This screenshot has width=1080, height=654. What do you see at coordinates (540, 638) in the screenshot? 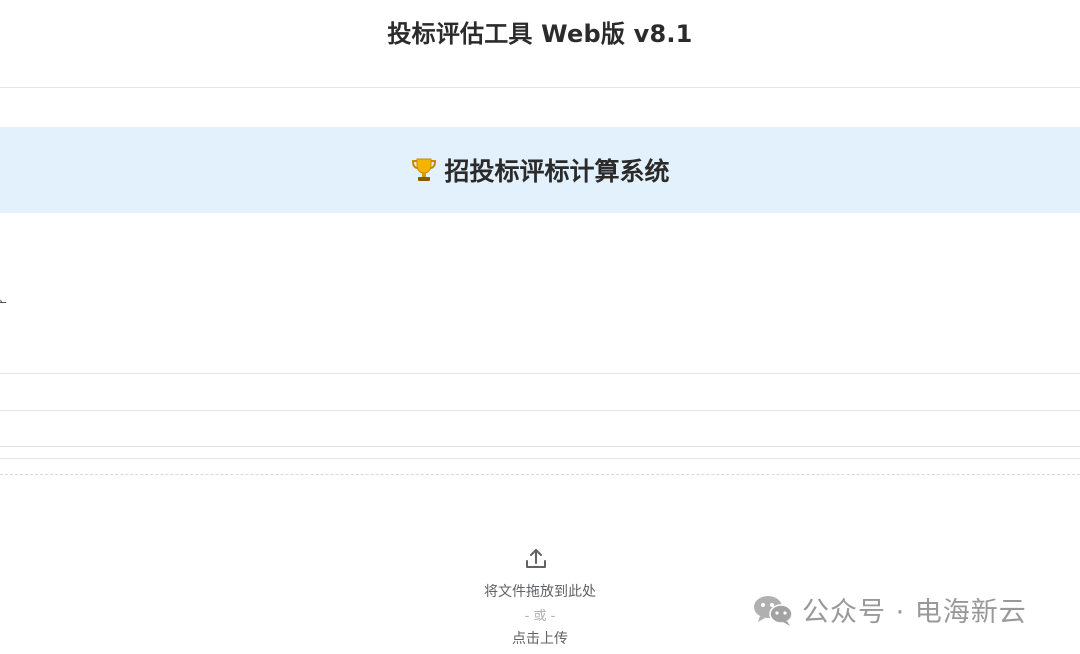
I see `upload-click-button: 点击上传` at bounding box center [540, 638].